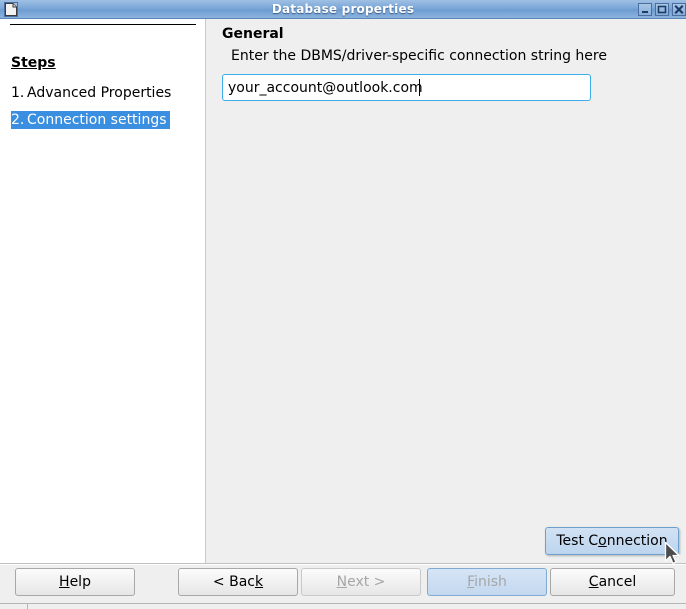 This screenshot has width=686, height=609. Describe the element at coordinates (645, 9) in the screenshot. I see `minimize-button` at that location.